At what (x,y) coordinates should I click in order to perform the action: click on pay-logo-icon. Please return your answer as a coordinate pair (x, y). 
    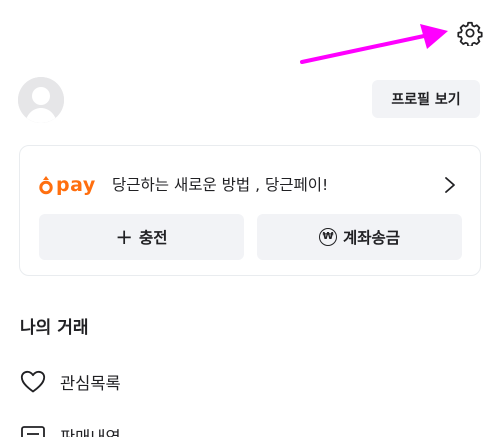
    Looking at the image, I should click on (46, 185).